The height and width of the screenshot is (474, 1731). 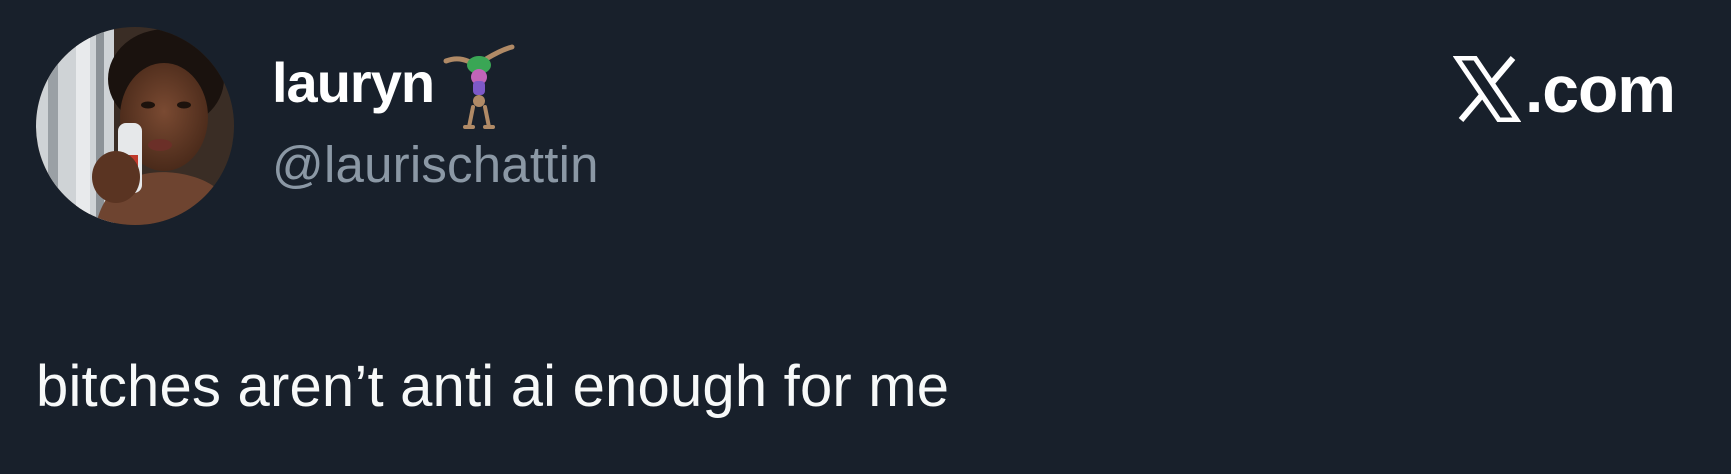 What do you see at coordinates (480, 87) in the screenshot?
I see `person-doing-cartwheel-icon` at bounding box center [480, 87].